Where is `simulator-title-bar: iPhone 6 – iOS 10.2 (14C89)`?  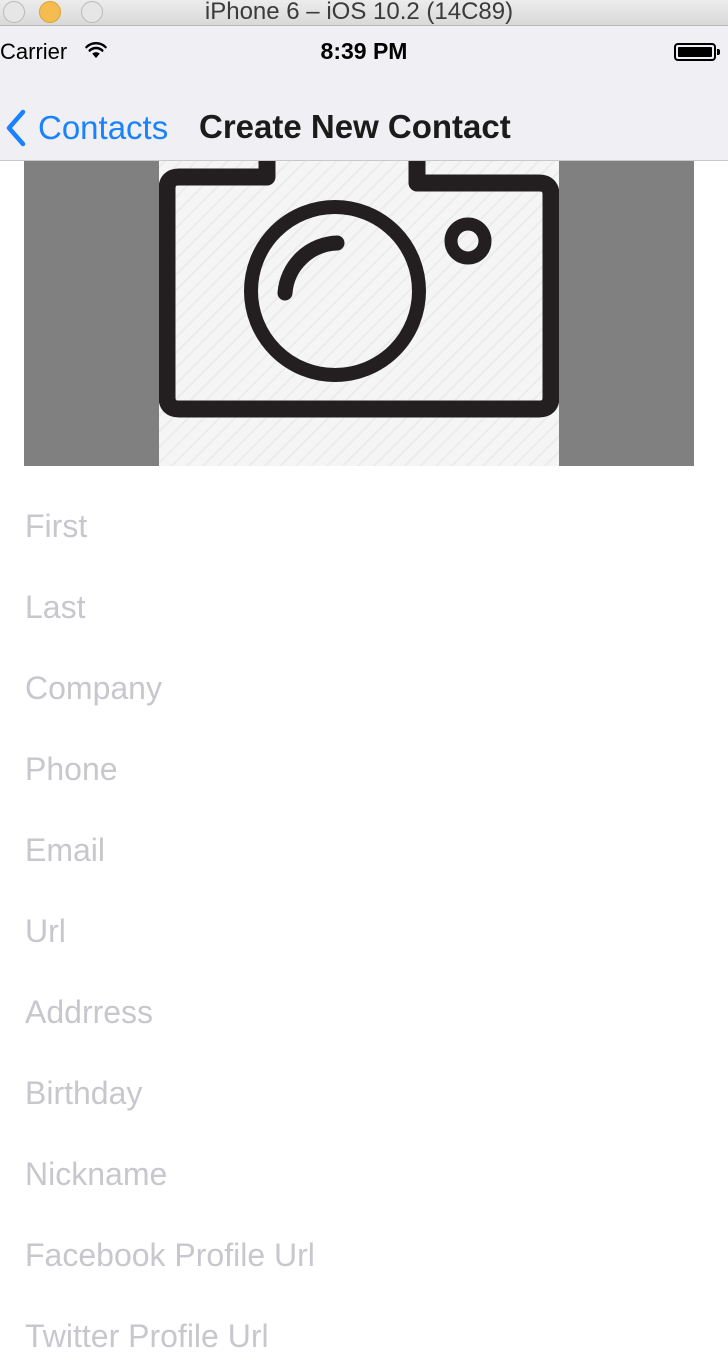 simulator-title-bar: iPhone 6 – iOS 10.2 (14C89) is located at coordinates (364, 13).